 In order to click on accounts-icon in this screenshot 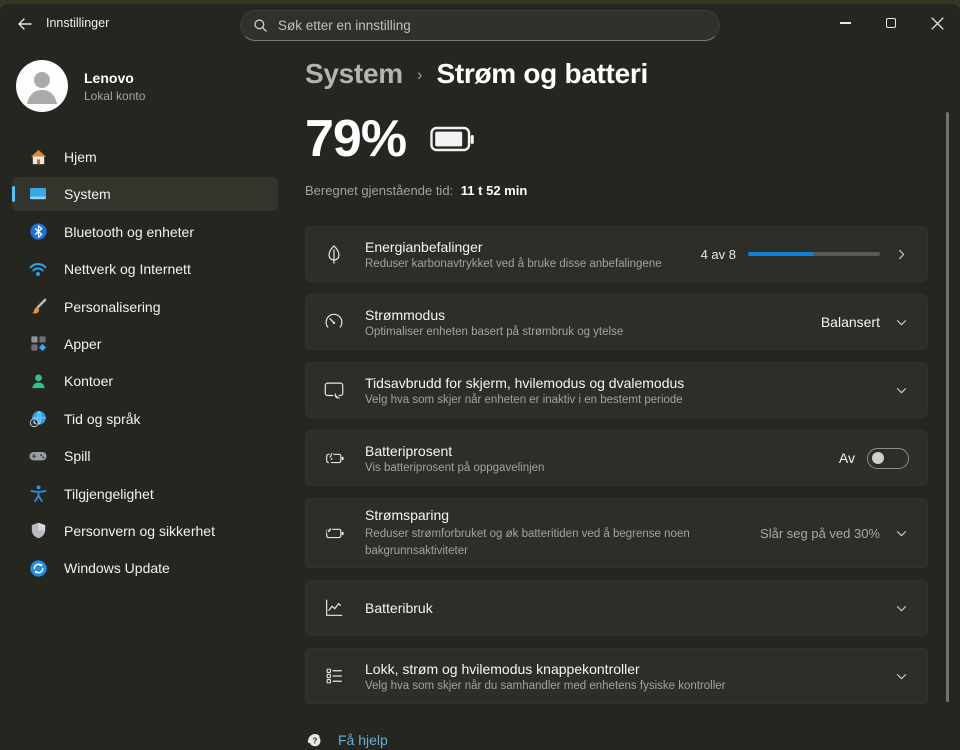, I will do `click(38, 381)`.